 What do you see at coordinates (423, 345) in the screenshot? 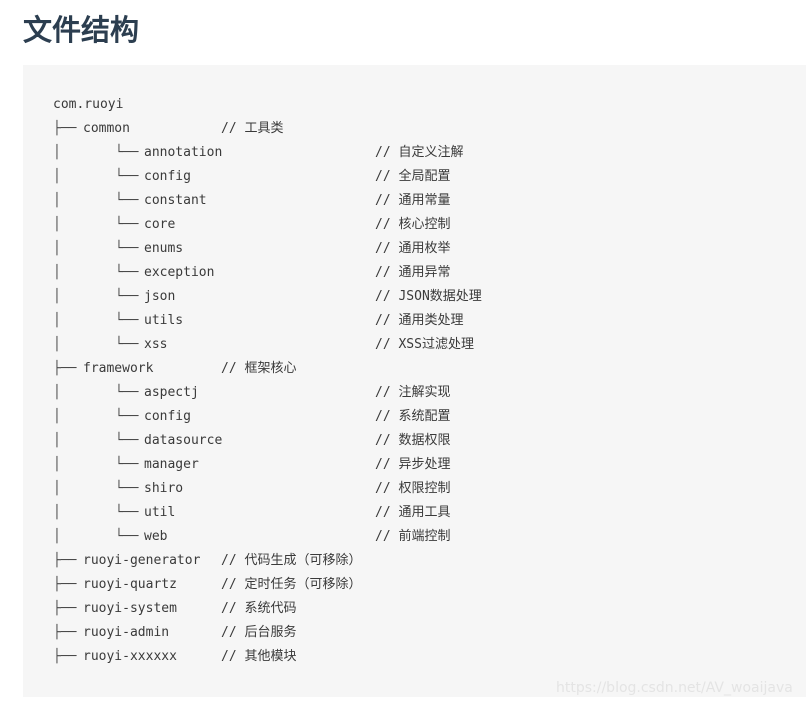
I see `tree-line: │ └── xss // XSS过滤处理` at bounding box center [423, 345].